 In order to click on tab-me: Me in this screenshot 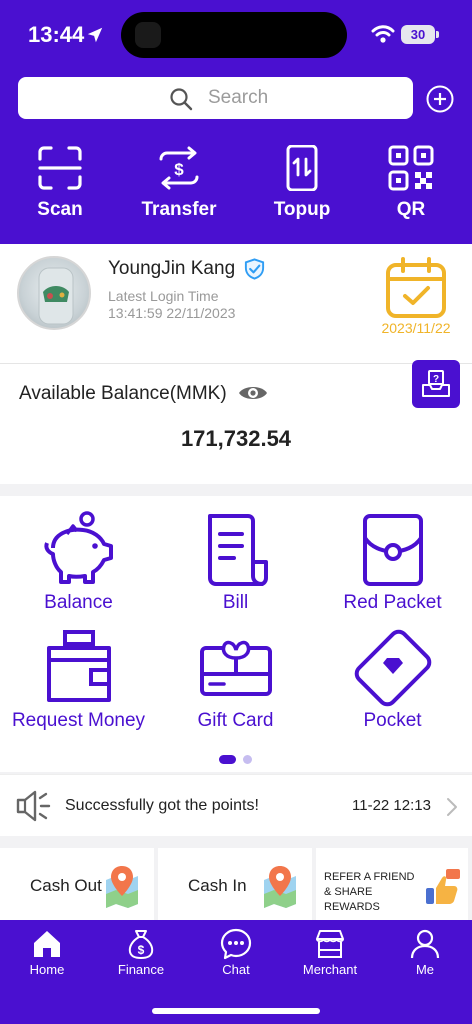, I will do `click(425, 952)`.